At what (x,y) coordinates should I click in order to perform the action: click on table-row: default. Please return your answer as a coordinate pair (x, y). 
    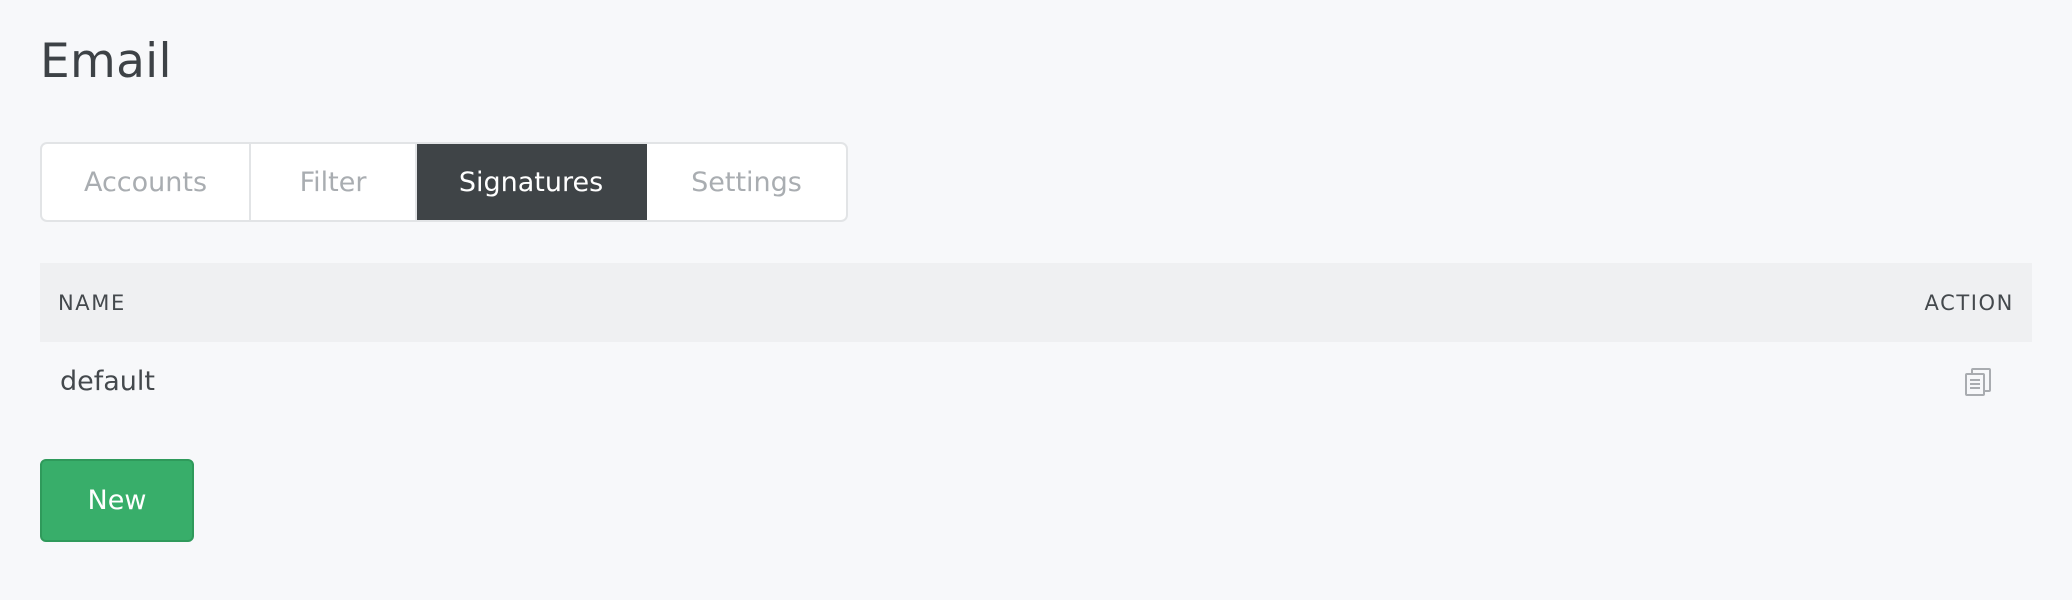
    Looking at the image, I should click on (1036, 381).